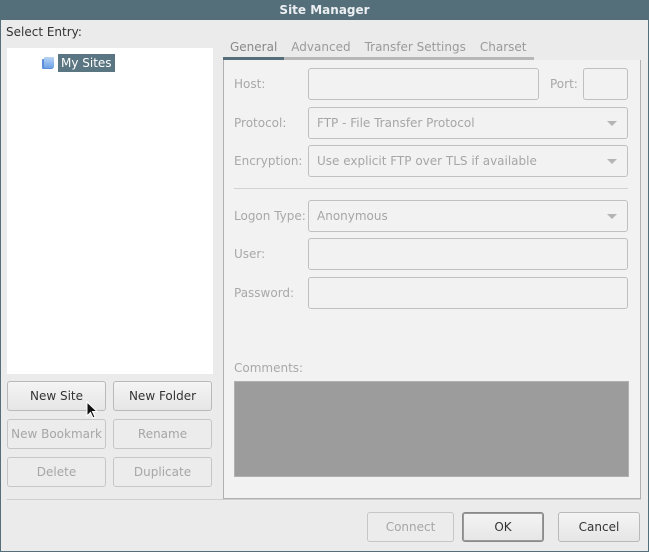  I want to click on host-label: Host:, so click(250, 84).